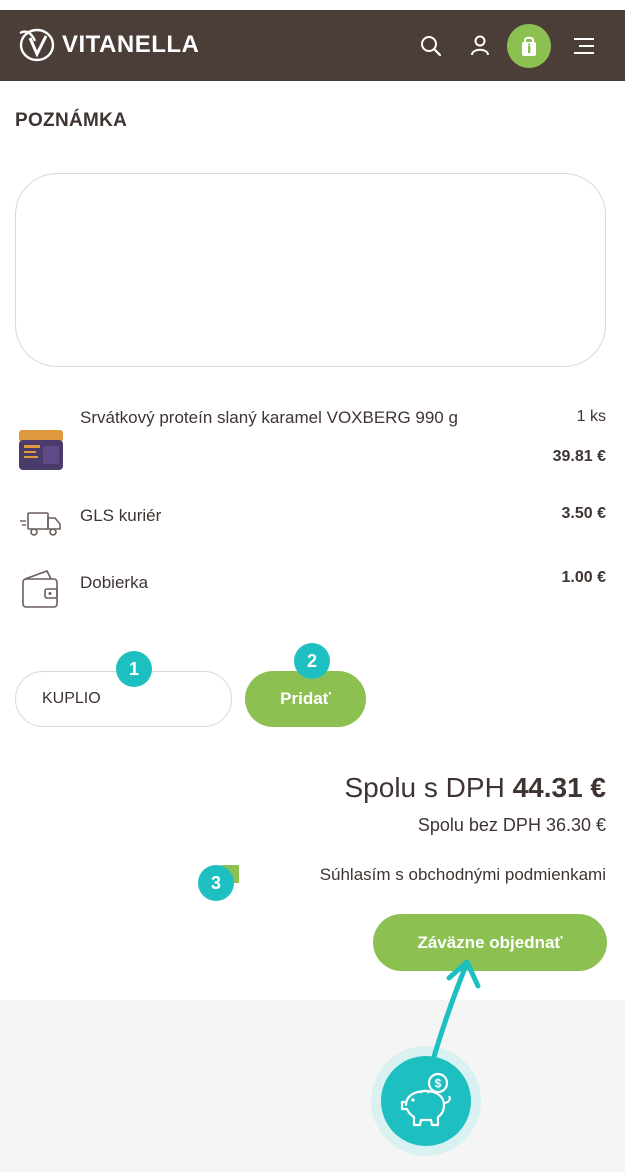 This screenshot has height=1172, width=625. Describe the element at coordinates (584, 46) in the screenshot. I see `menu-icon` at that location.